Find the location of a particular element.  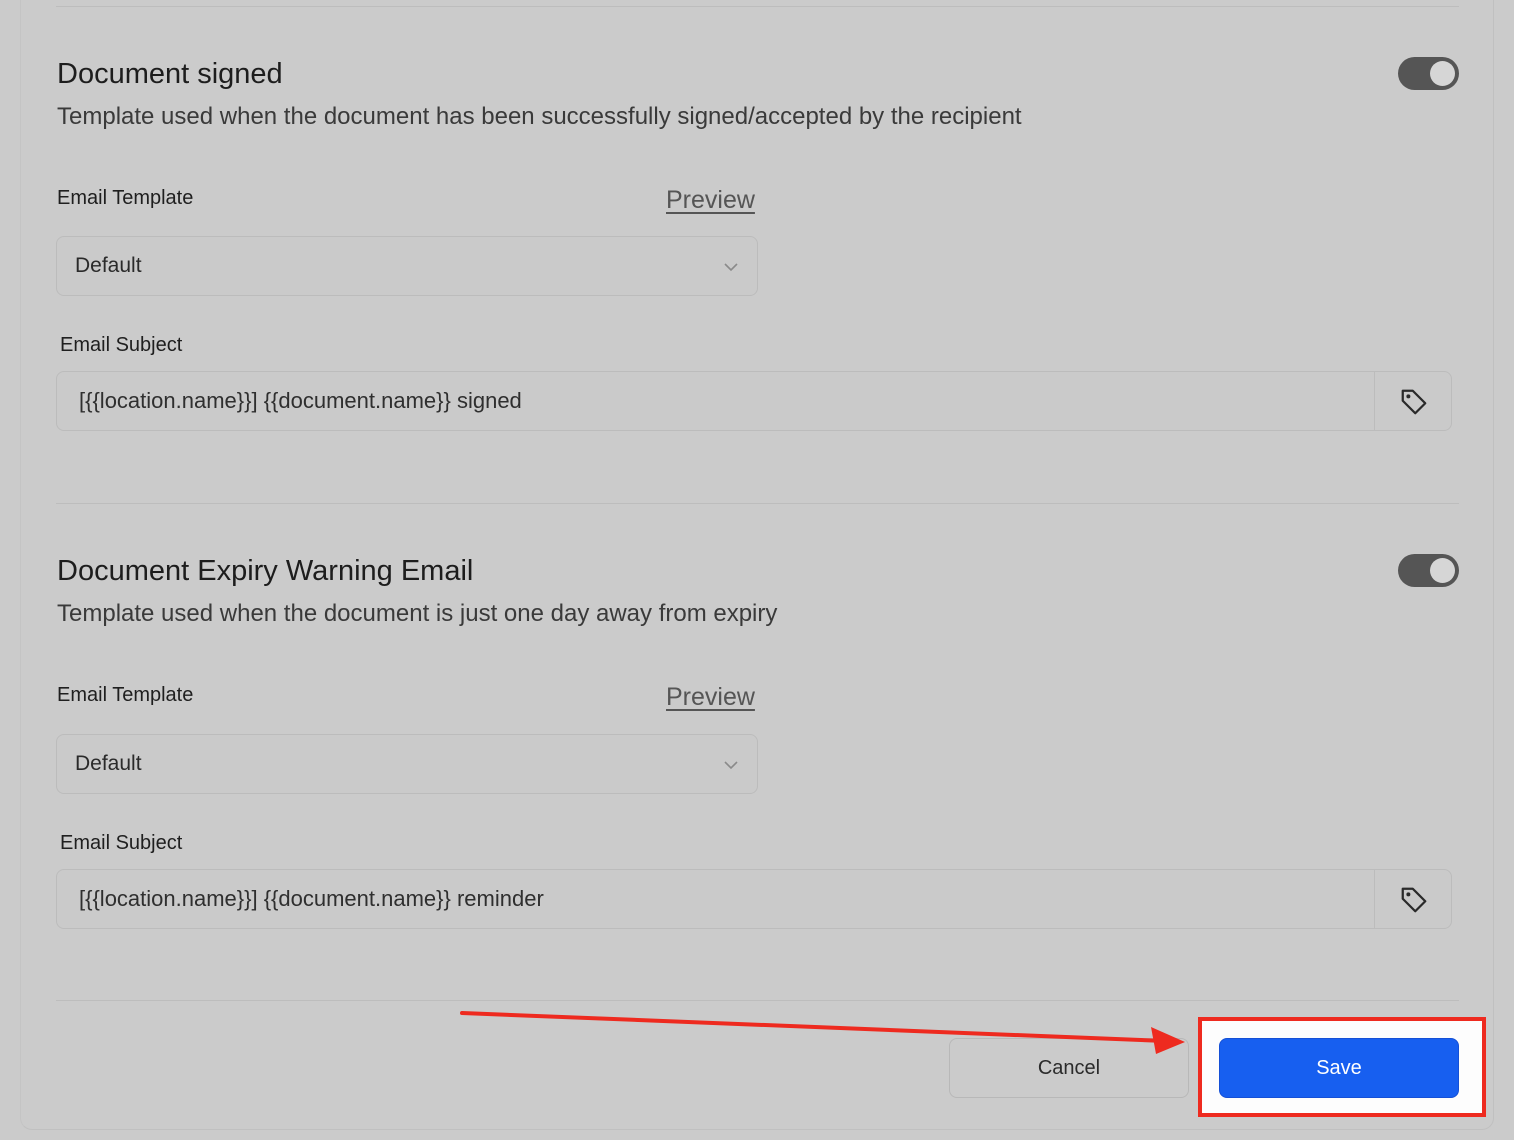

section-divider-middle is located at coordinates (757, 503).